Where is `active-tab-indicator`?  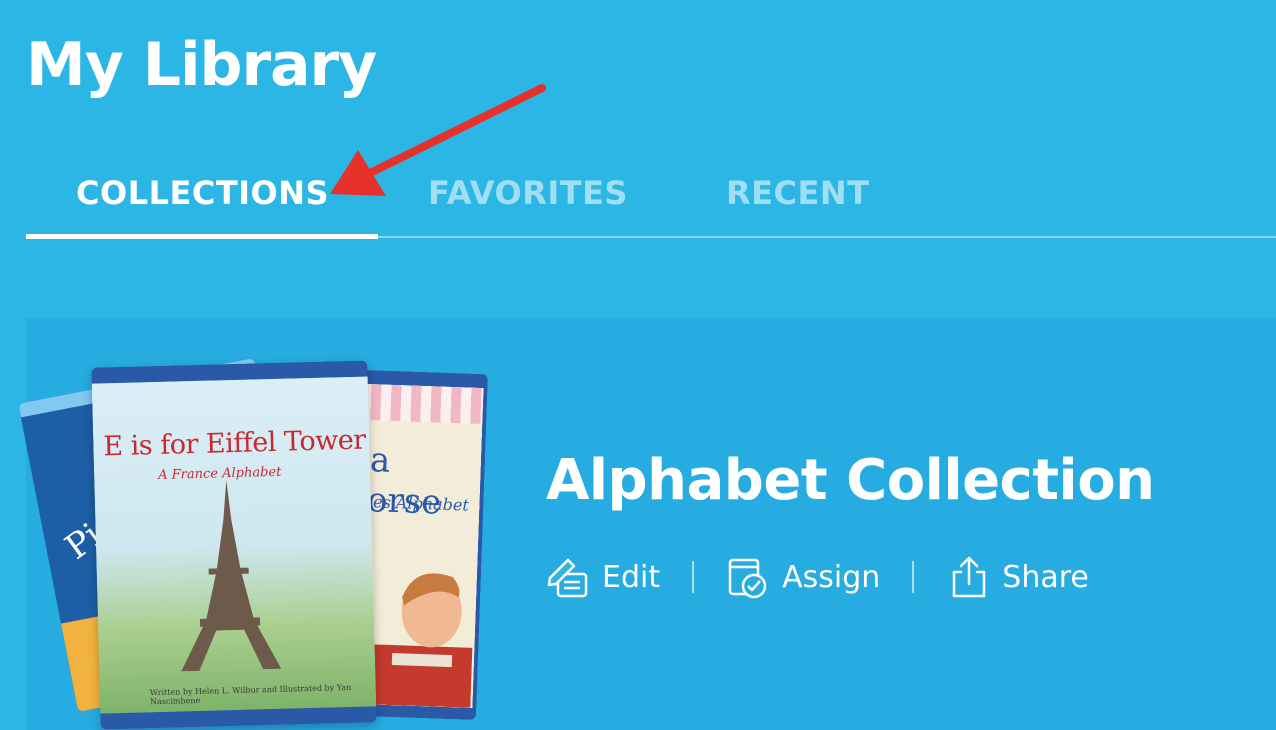 active-tab-indicator is located at coordinates (202, 236).